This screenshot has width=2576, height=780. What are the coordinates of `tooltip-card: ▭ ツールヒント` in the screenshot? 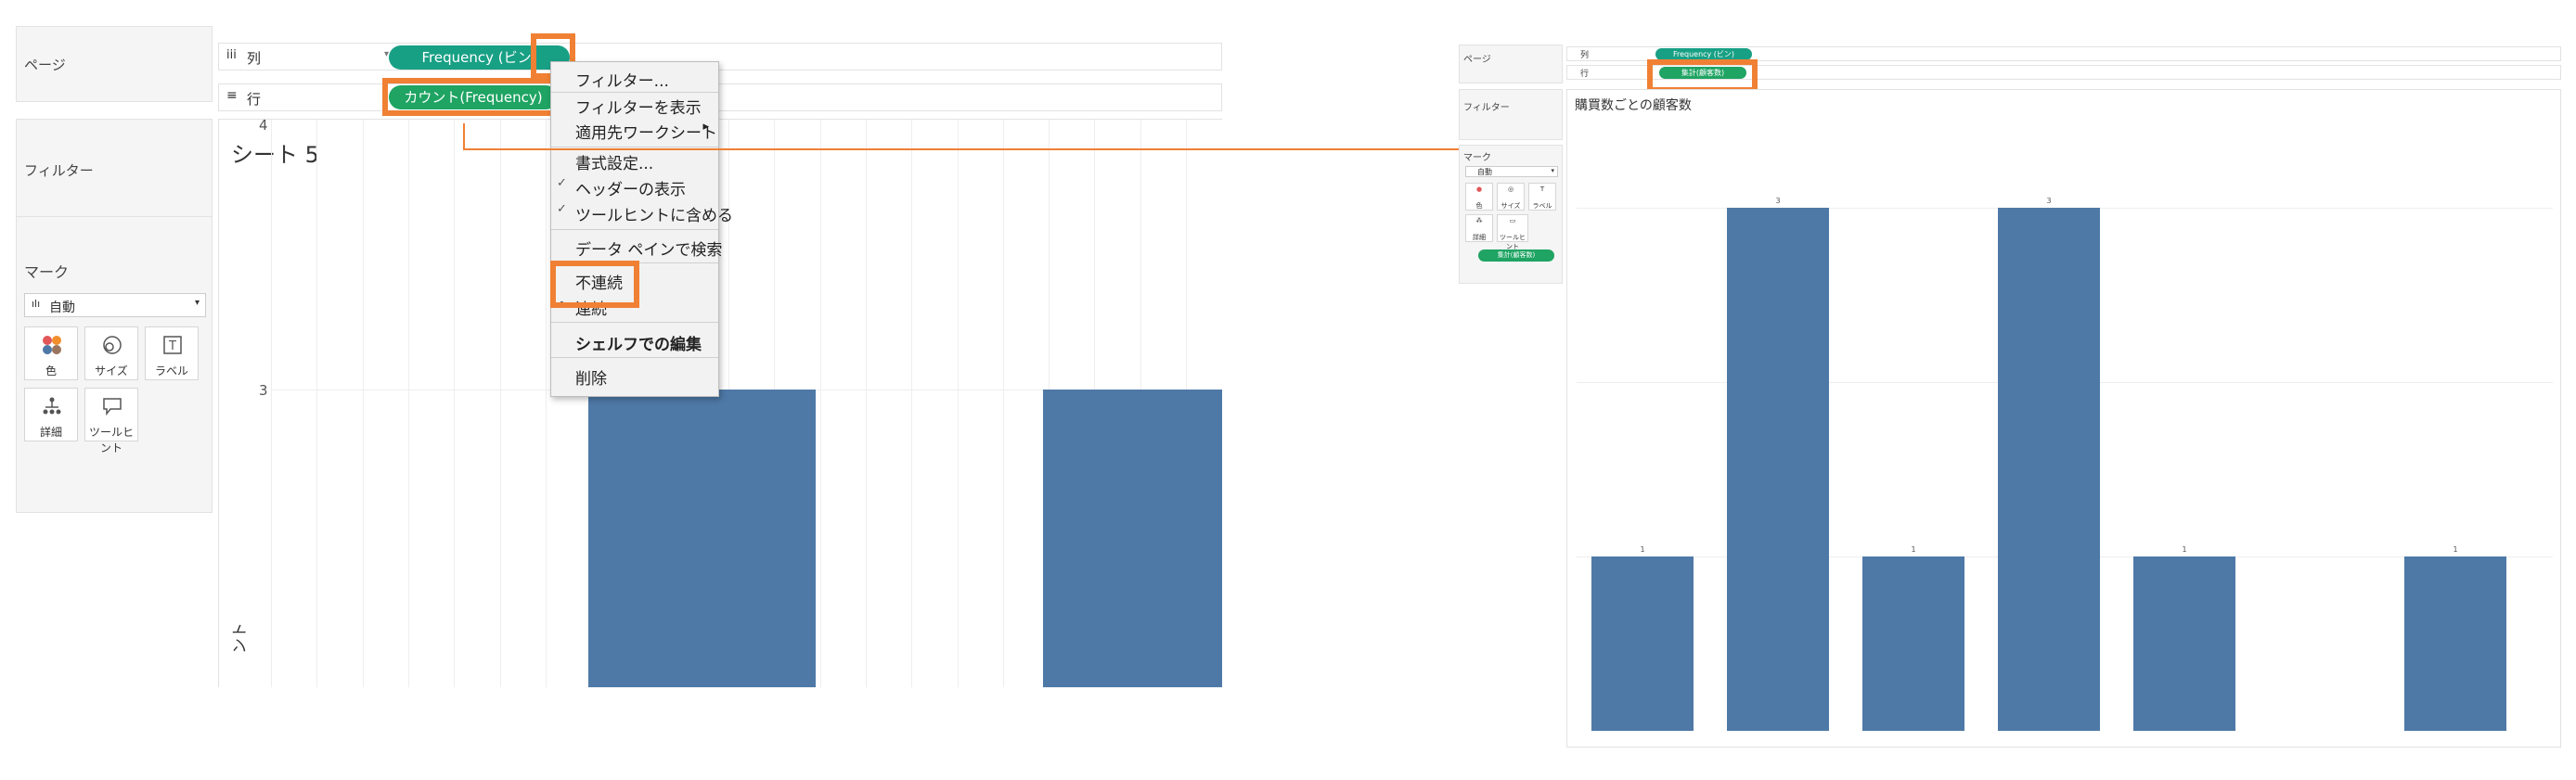 It's located at (1512, 232).